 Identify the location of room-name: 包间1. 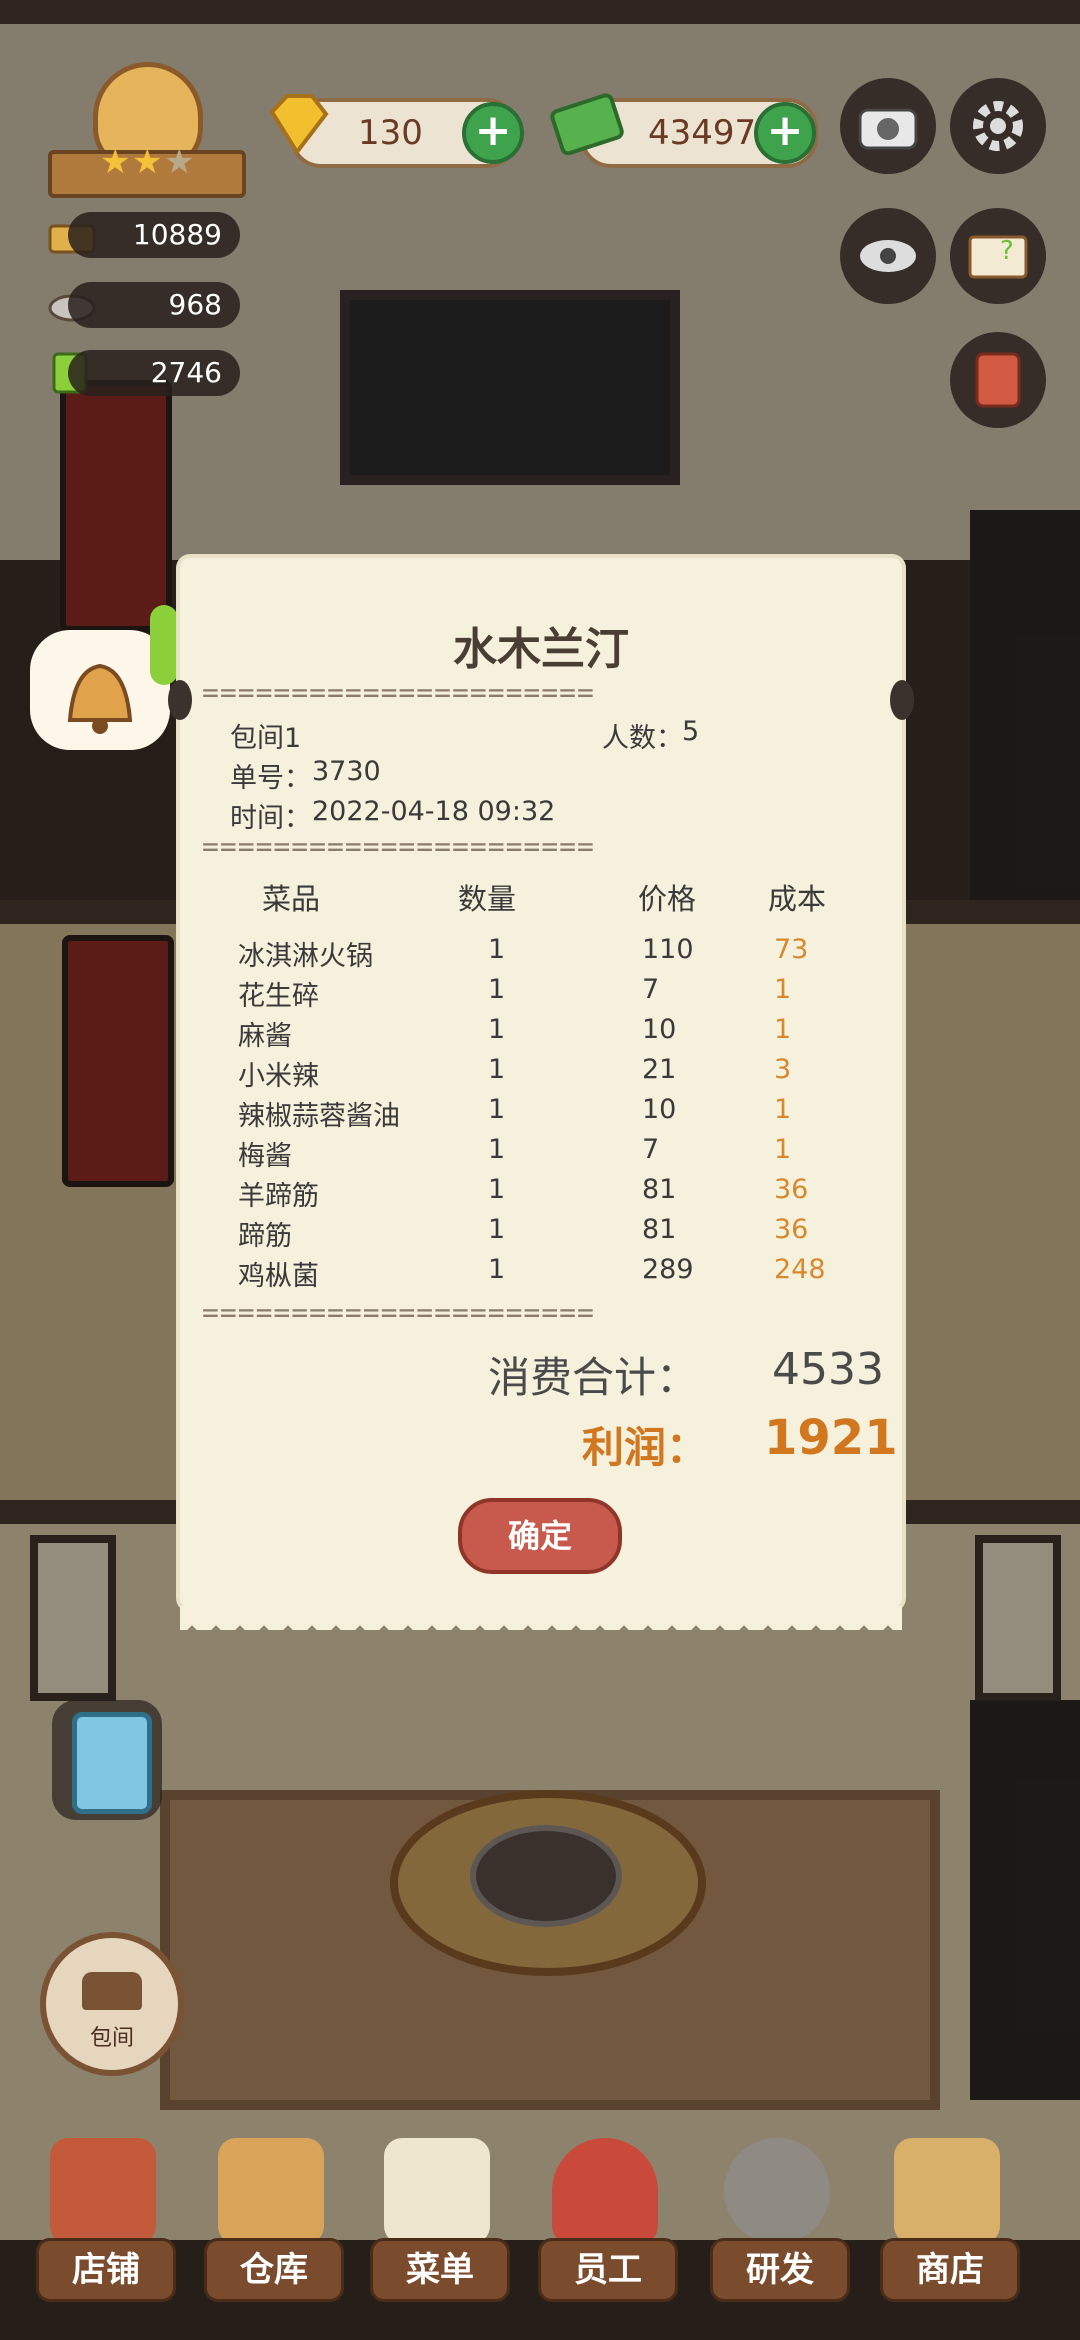
(266, 738).